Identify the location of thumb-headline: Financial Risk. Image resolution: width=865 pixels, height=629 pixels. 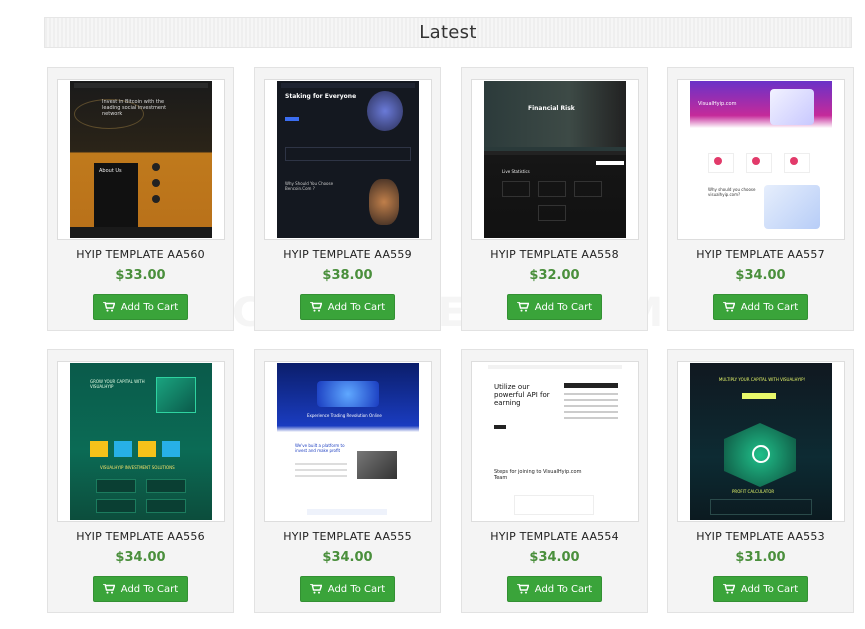
(551, 108).